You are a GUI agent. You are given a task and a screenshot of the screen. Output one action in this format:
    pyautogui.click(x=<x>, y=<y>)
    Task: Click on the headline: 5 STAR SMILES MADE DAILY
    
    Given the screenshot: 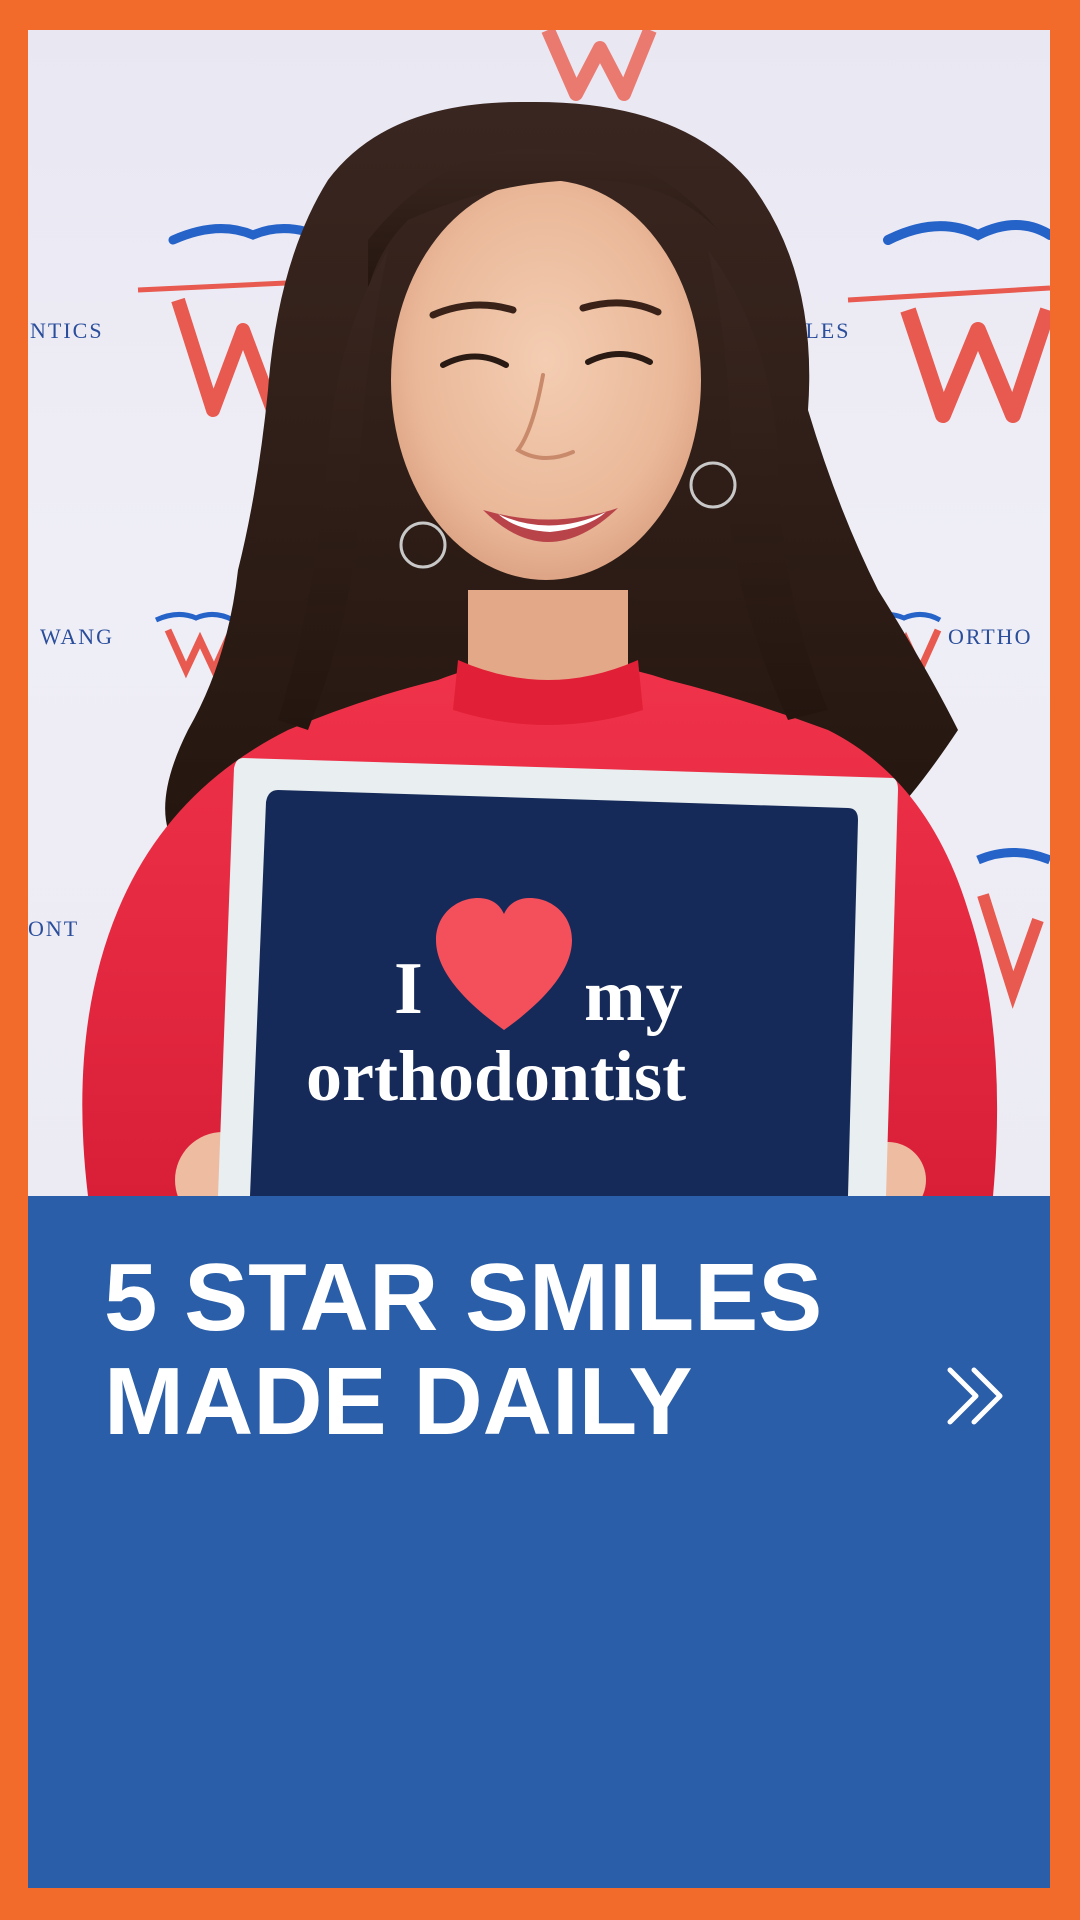 What is the action you would take?
    pyautogui.click(x=463, y=1350)
    